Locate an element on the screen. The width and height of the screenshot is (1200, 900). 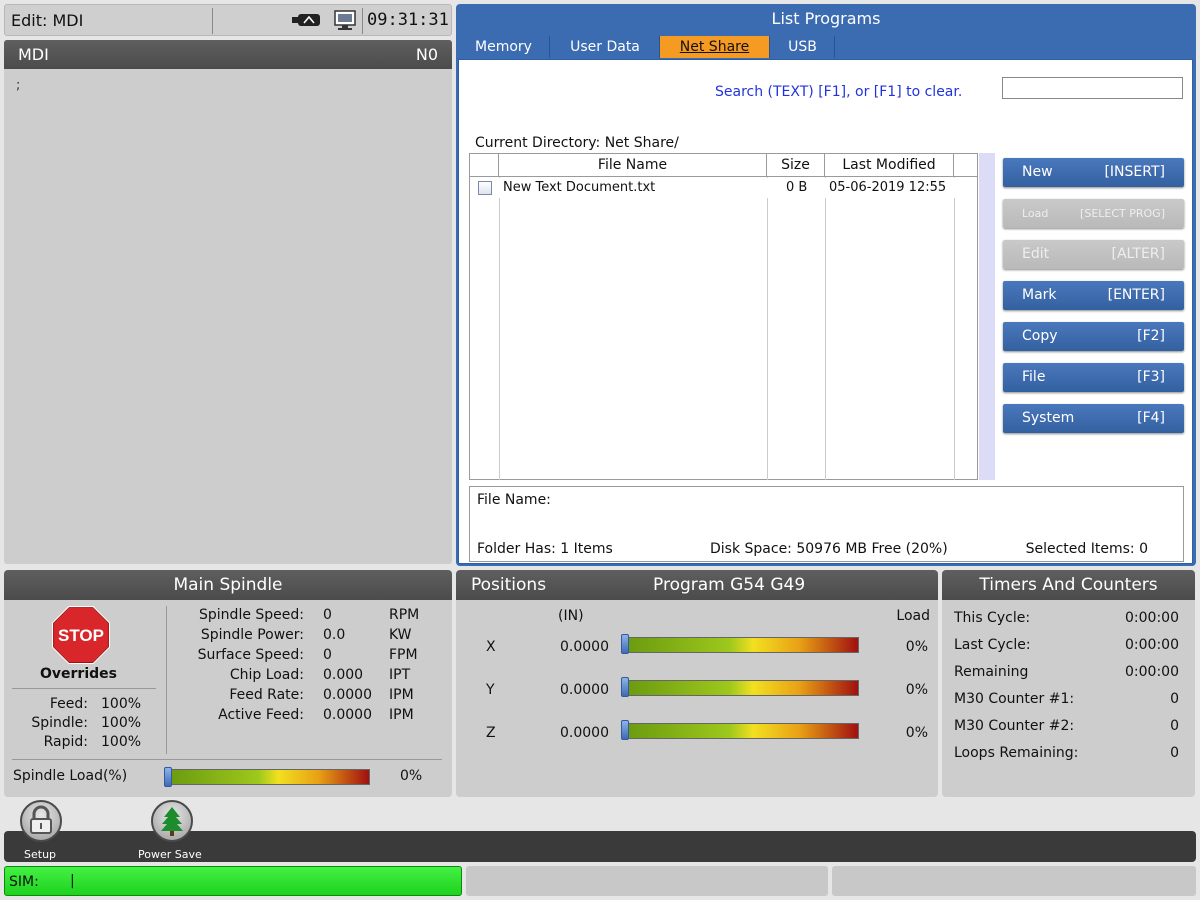
mdi-title: MDI is located at coordinates (33, 54).